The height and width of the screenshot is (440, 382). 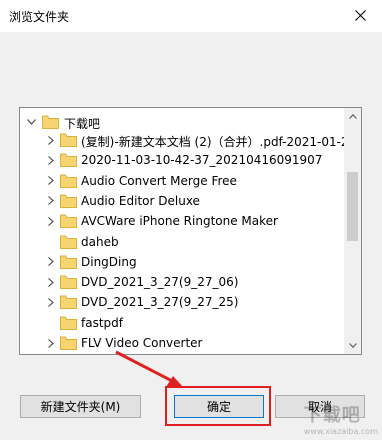 I want to click on chevron-down-icon, so click(x=31, y=122).